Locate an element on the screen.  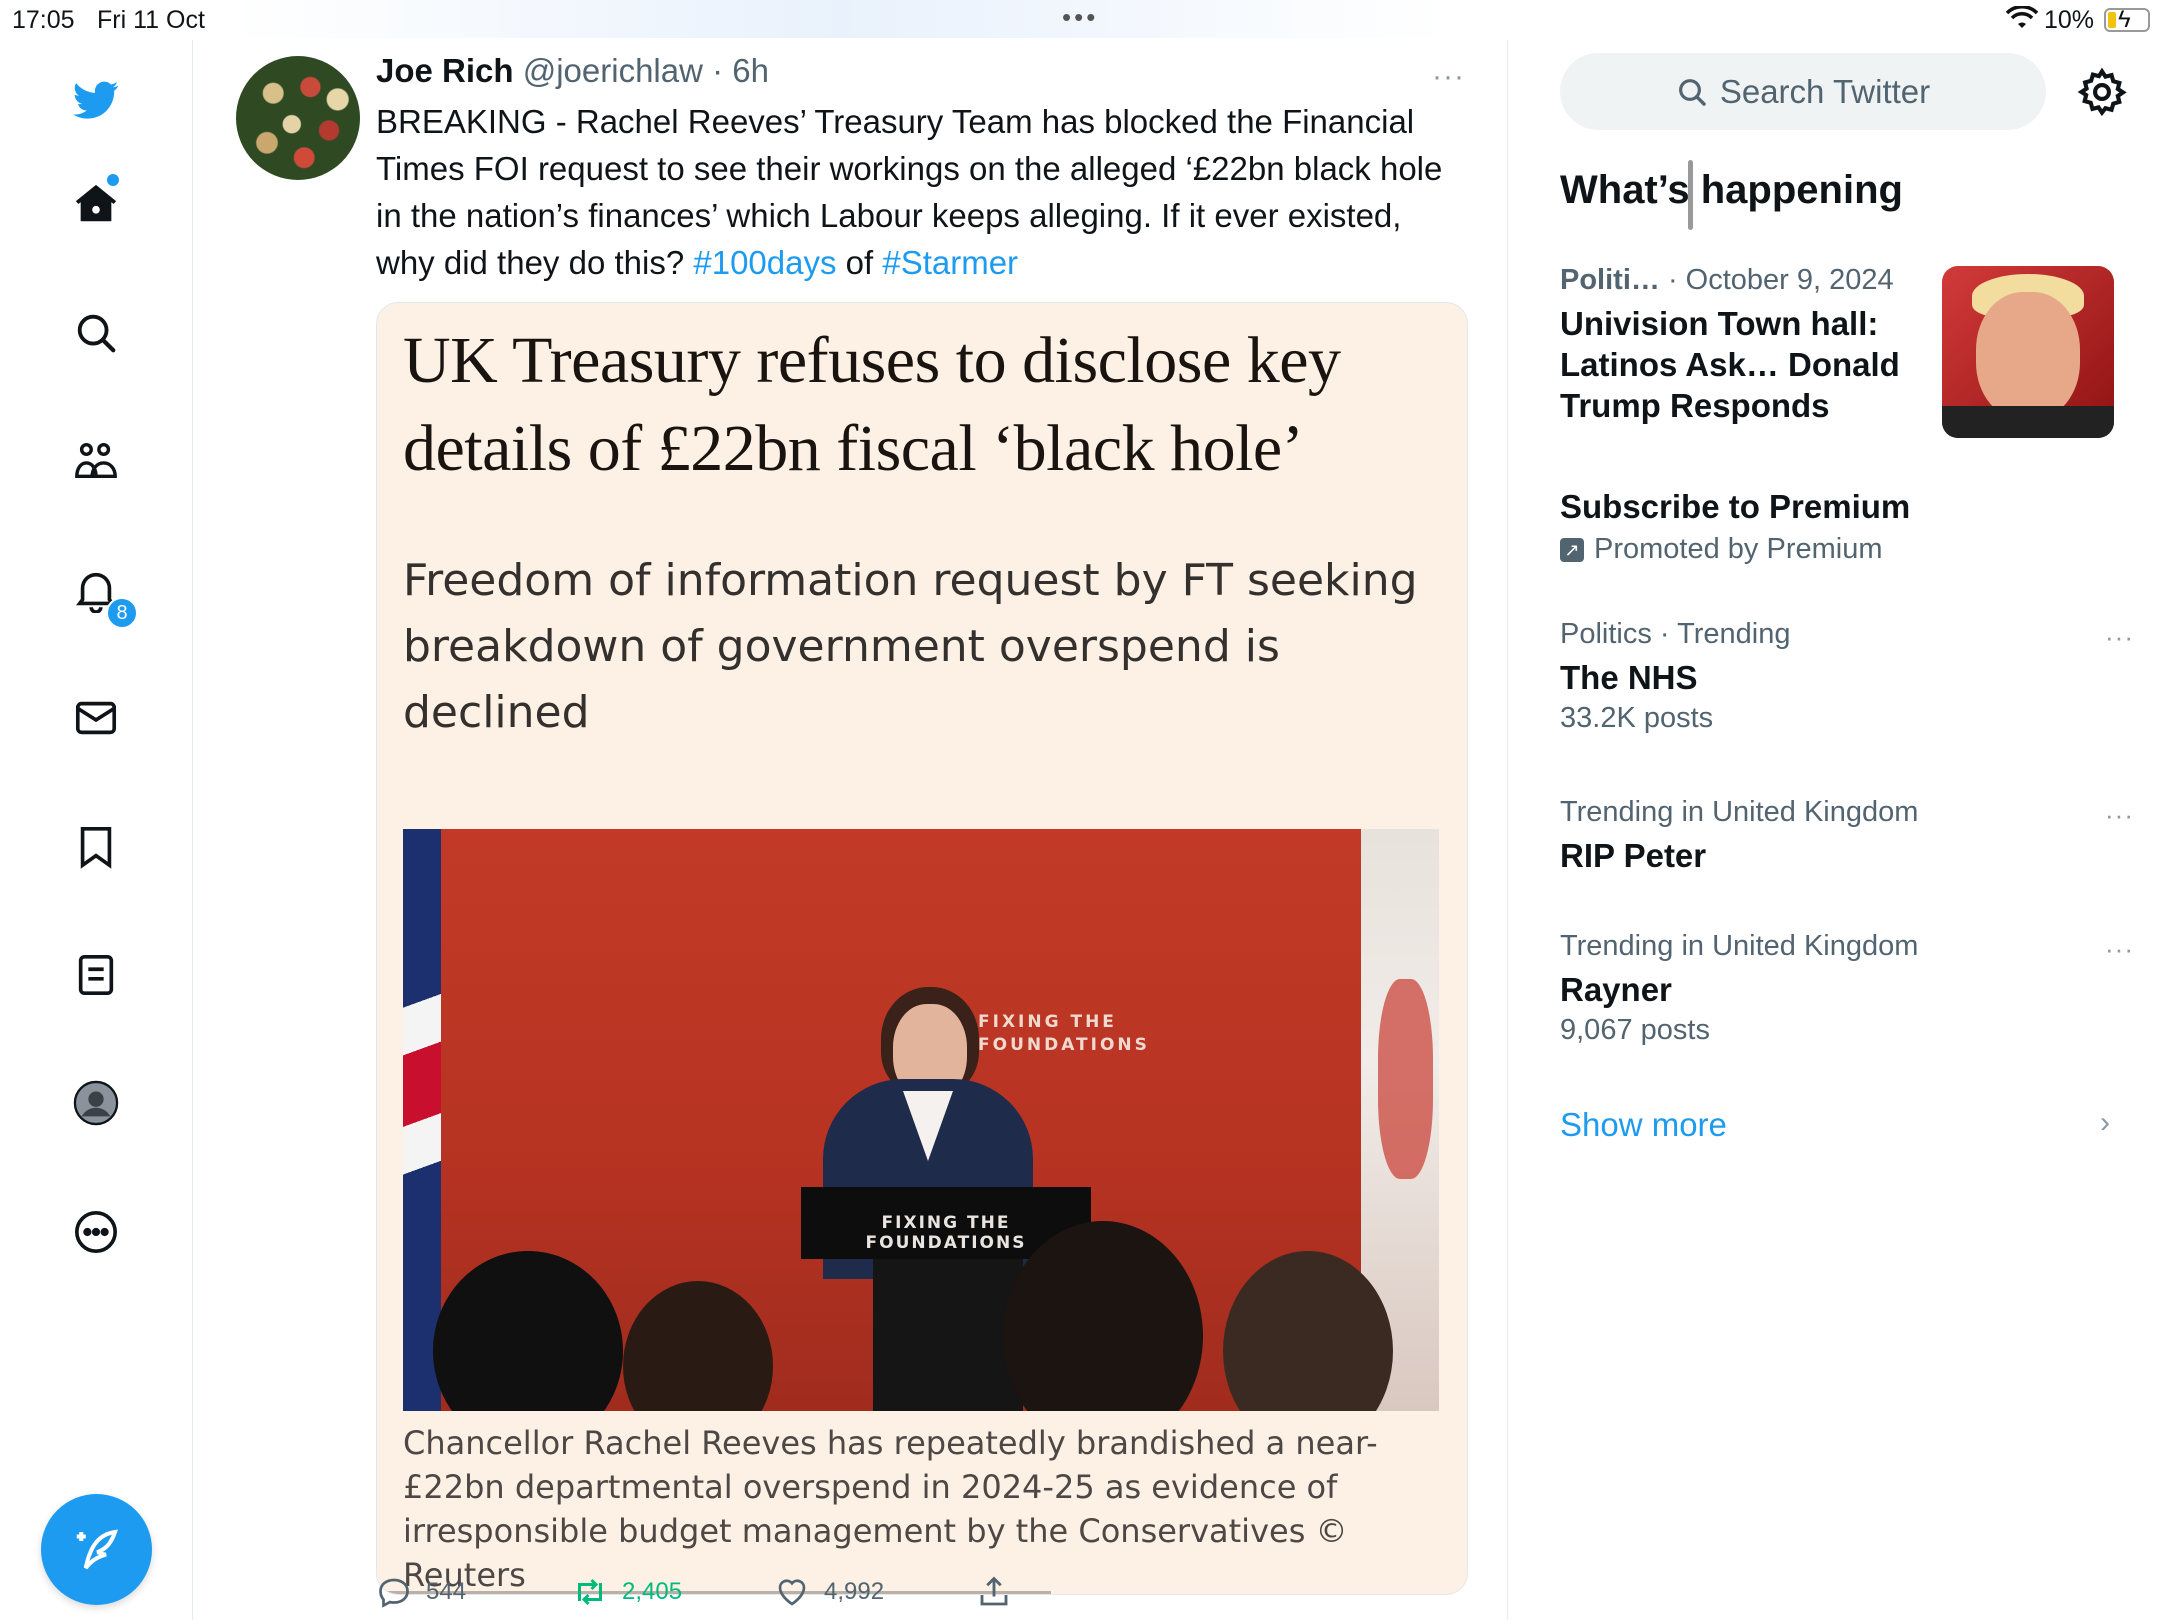
tweet-more-button: ··· is located at coordinates (1448, 77).